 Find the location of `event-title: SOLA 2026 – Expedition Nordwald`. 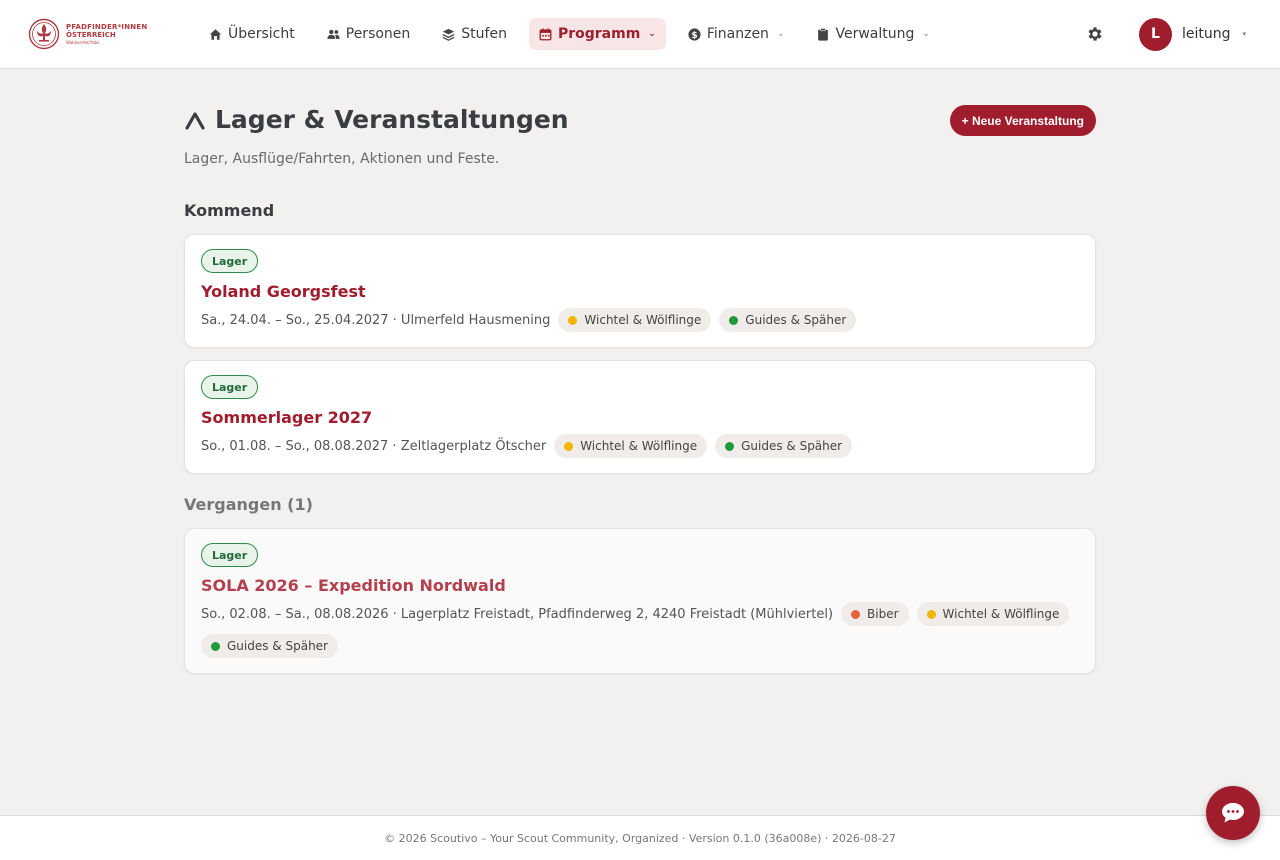

event-title: SOLA 2026 – Expedition Nordwald is located at coordinates (640, 585).